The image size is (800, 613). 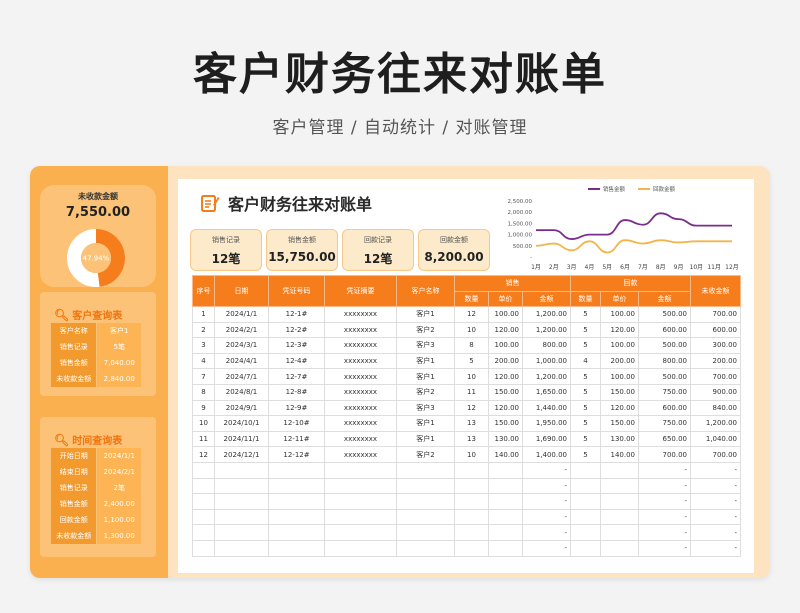 I want to click on table-cell: 12-11#, so click(x=296, y=439).